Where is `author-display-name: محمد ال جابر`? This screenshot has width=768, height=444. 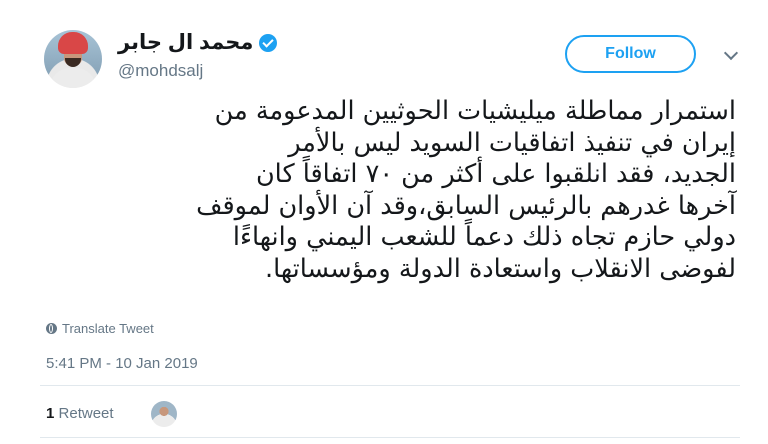 author-display-name: محمد ال جابر is located at coordinates (185, 42).